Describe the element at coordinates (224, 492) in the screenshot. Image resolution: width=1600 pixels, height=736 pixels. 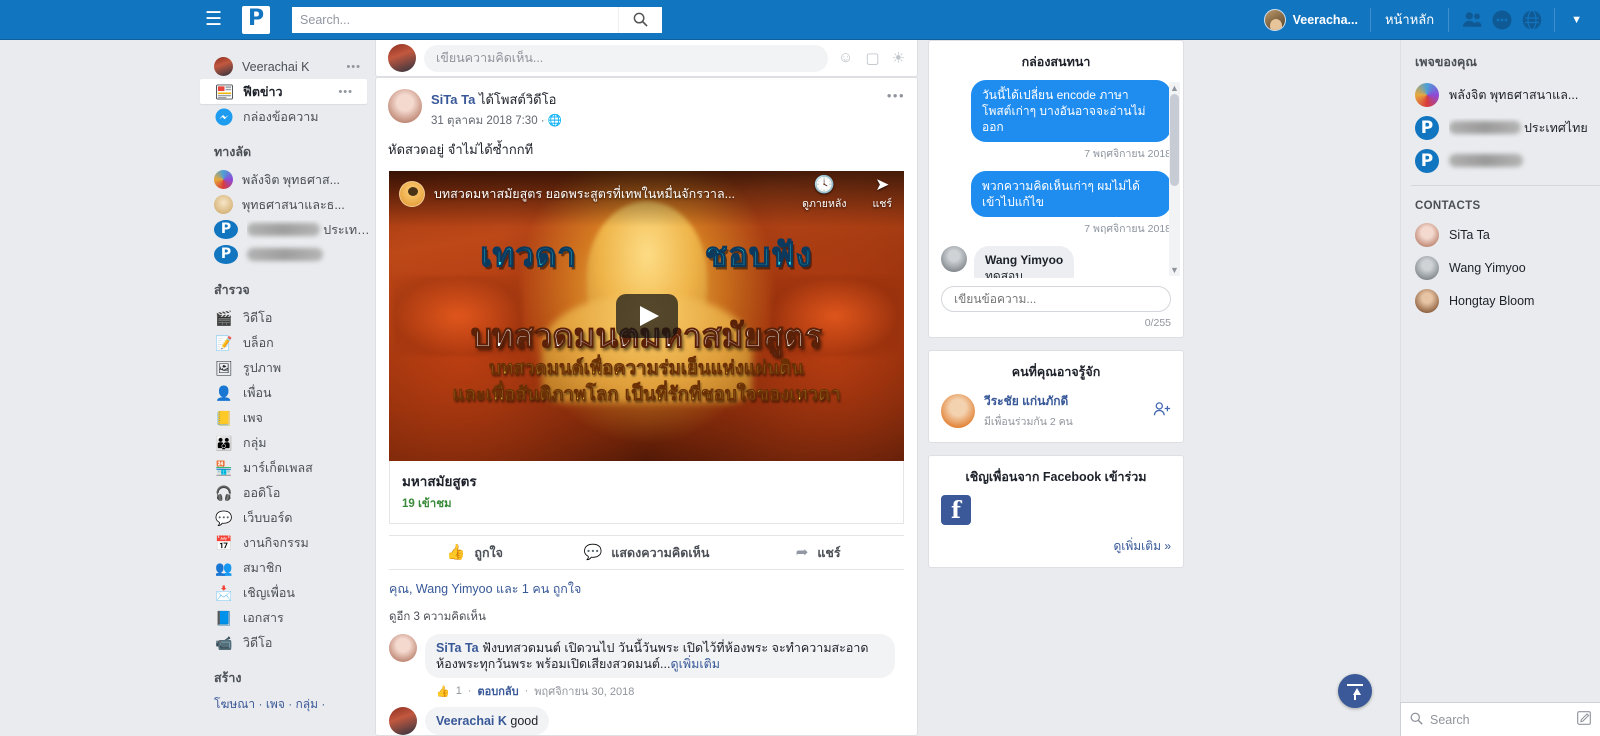
I see `headphones-icon: 🎧` at that location.